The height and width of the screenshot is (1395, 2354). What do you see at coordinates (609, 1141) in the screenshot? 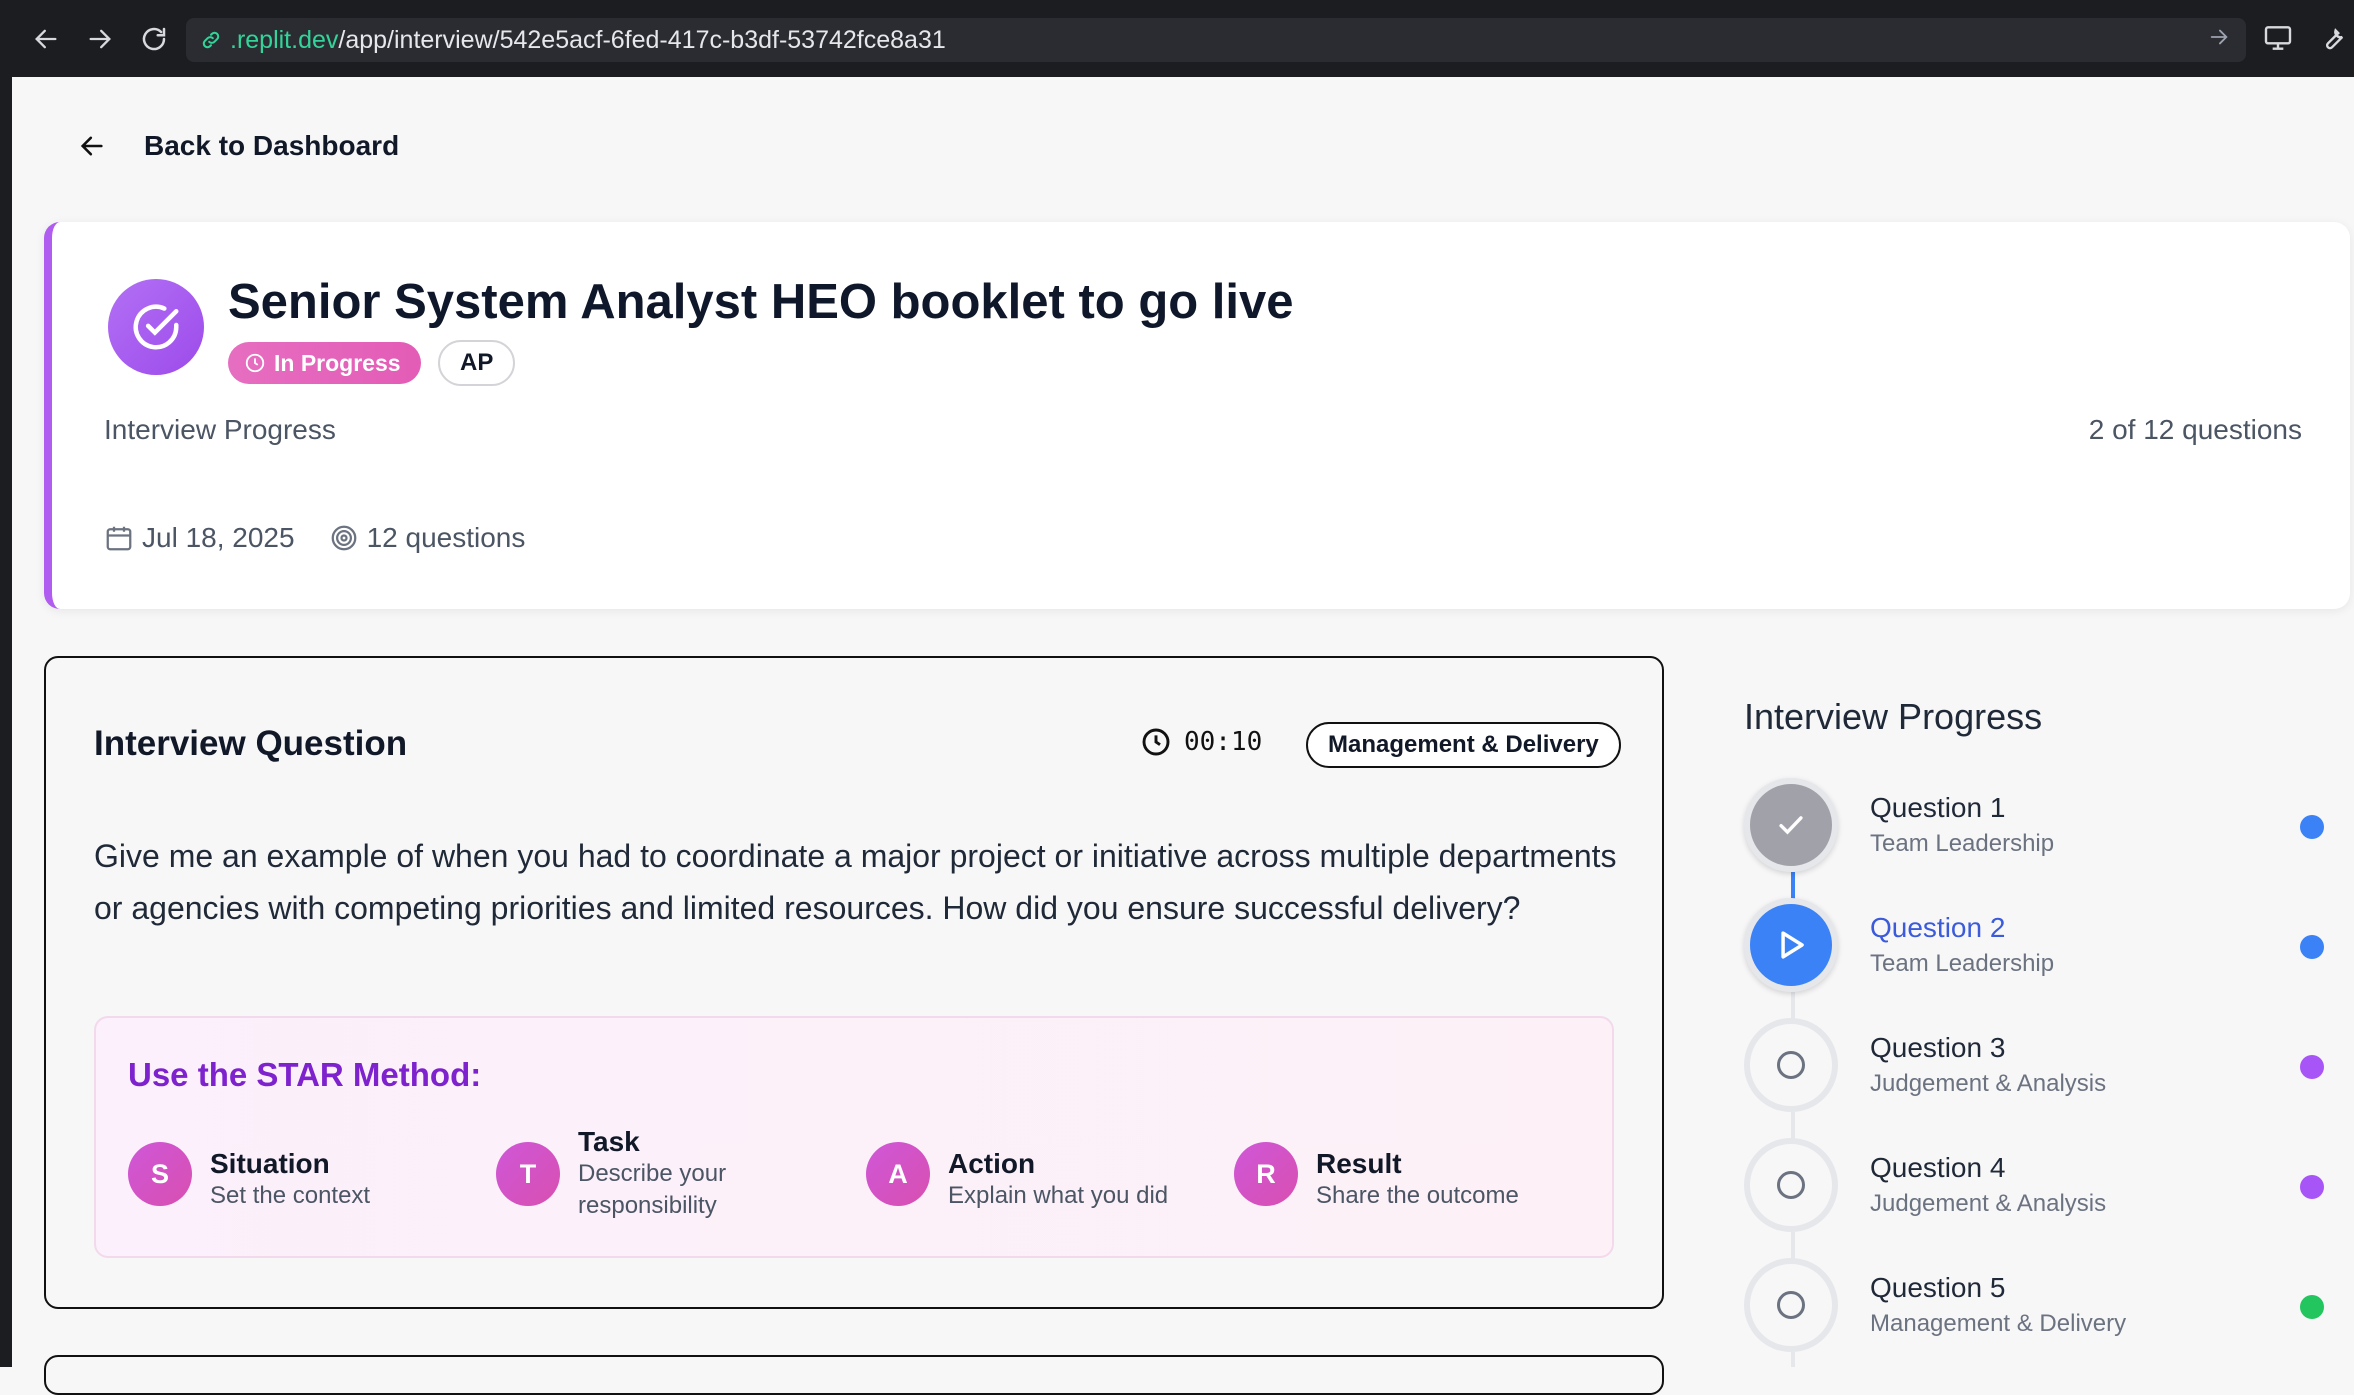
I see `star-item-title: Task` at bounding box center [609, 1141].